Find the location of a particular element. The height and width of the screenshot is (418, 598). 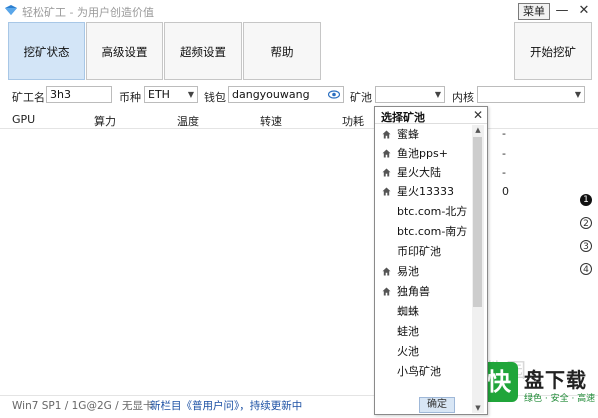

pool-item: btc.com-南方 is located at coordinates (423, 232).